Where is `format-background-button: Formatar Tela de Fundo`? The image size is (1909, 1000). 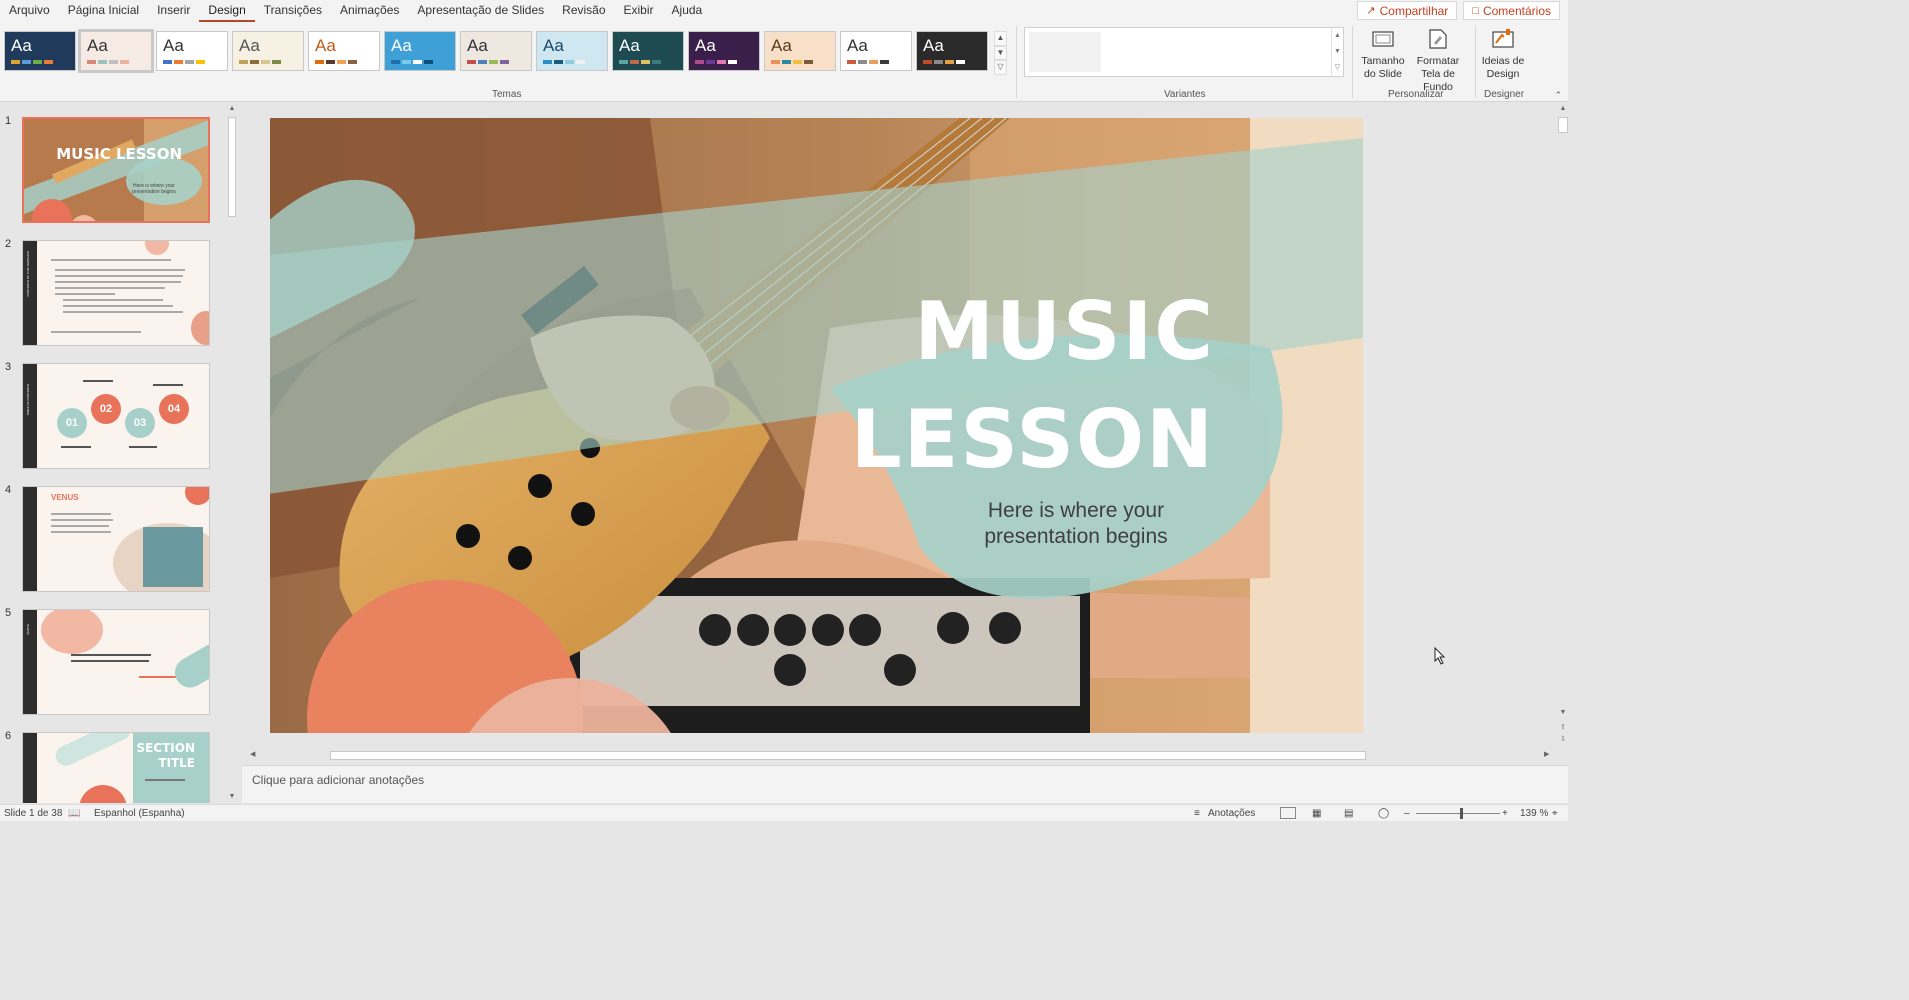 format-background-button: Formatar Tela de Fundo is located at coordinates (1438, 60).